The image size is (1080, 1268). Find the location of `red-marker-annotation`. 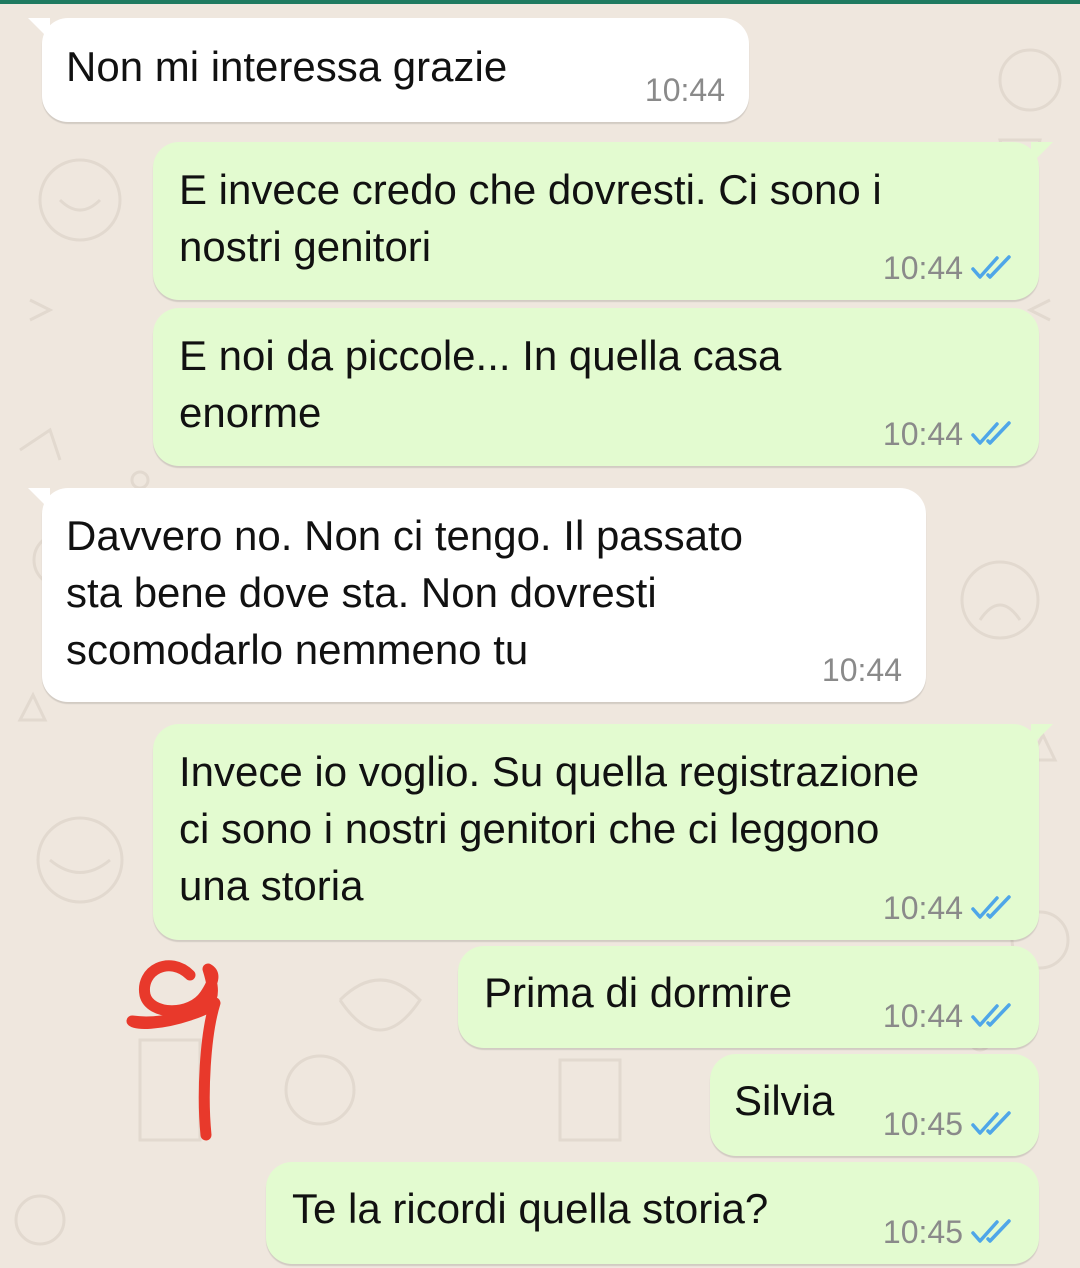

red-marker-annotation is located at coordinates (173, 1050).